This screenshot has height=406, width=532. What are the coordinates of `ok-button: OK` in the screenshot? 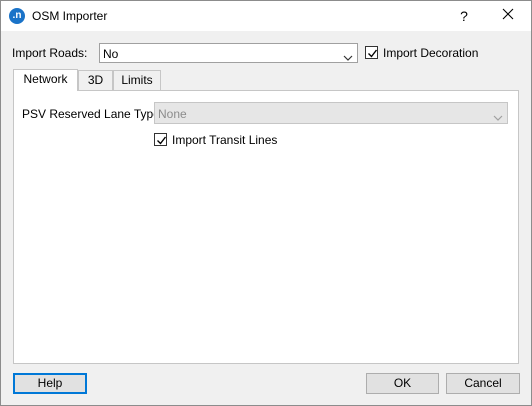 It's located at (402, 383).